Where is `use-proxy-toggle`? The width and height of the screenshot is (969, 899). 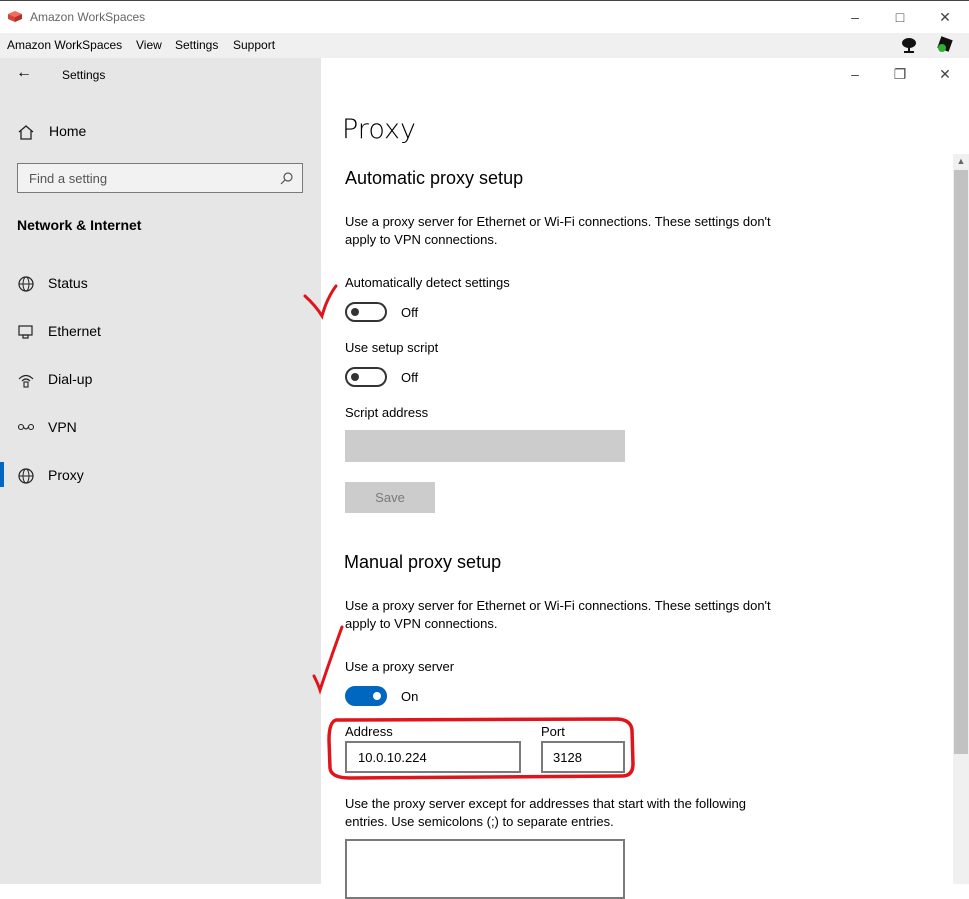 use-proxy-toggle is located at coordinates (366, 696).